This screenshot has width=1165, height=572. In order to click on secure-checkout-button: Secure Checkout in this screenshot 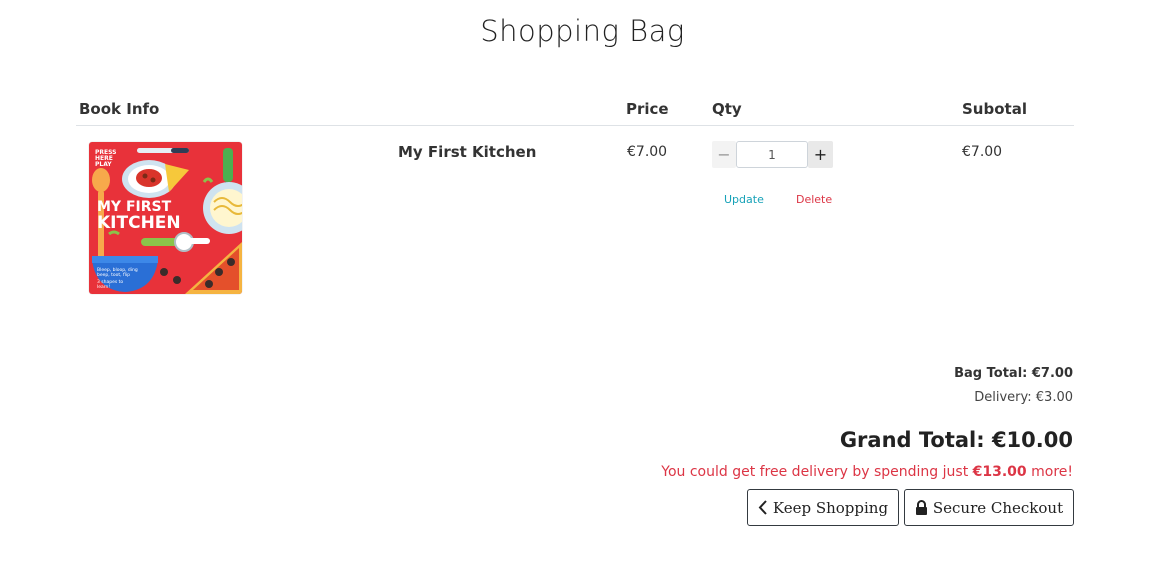, I will do `click(989, 507)`.